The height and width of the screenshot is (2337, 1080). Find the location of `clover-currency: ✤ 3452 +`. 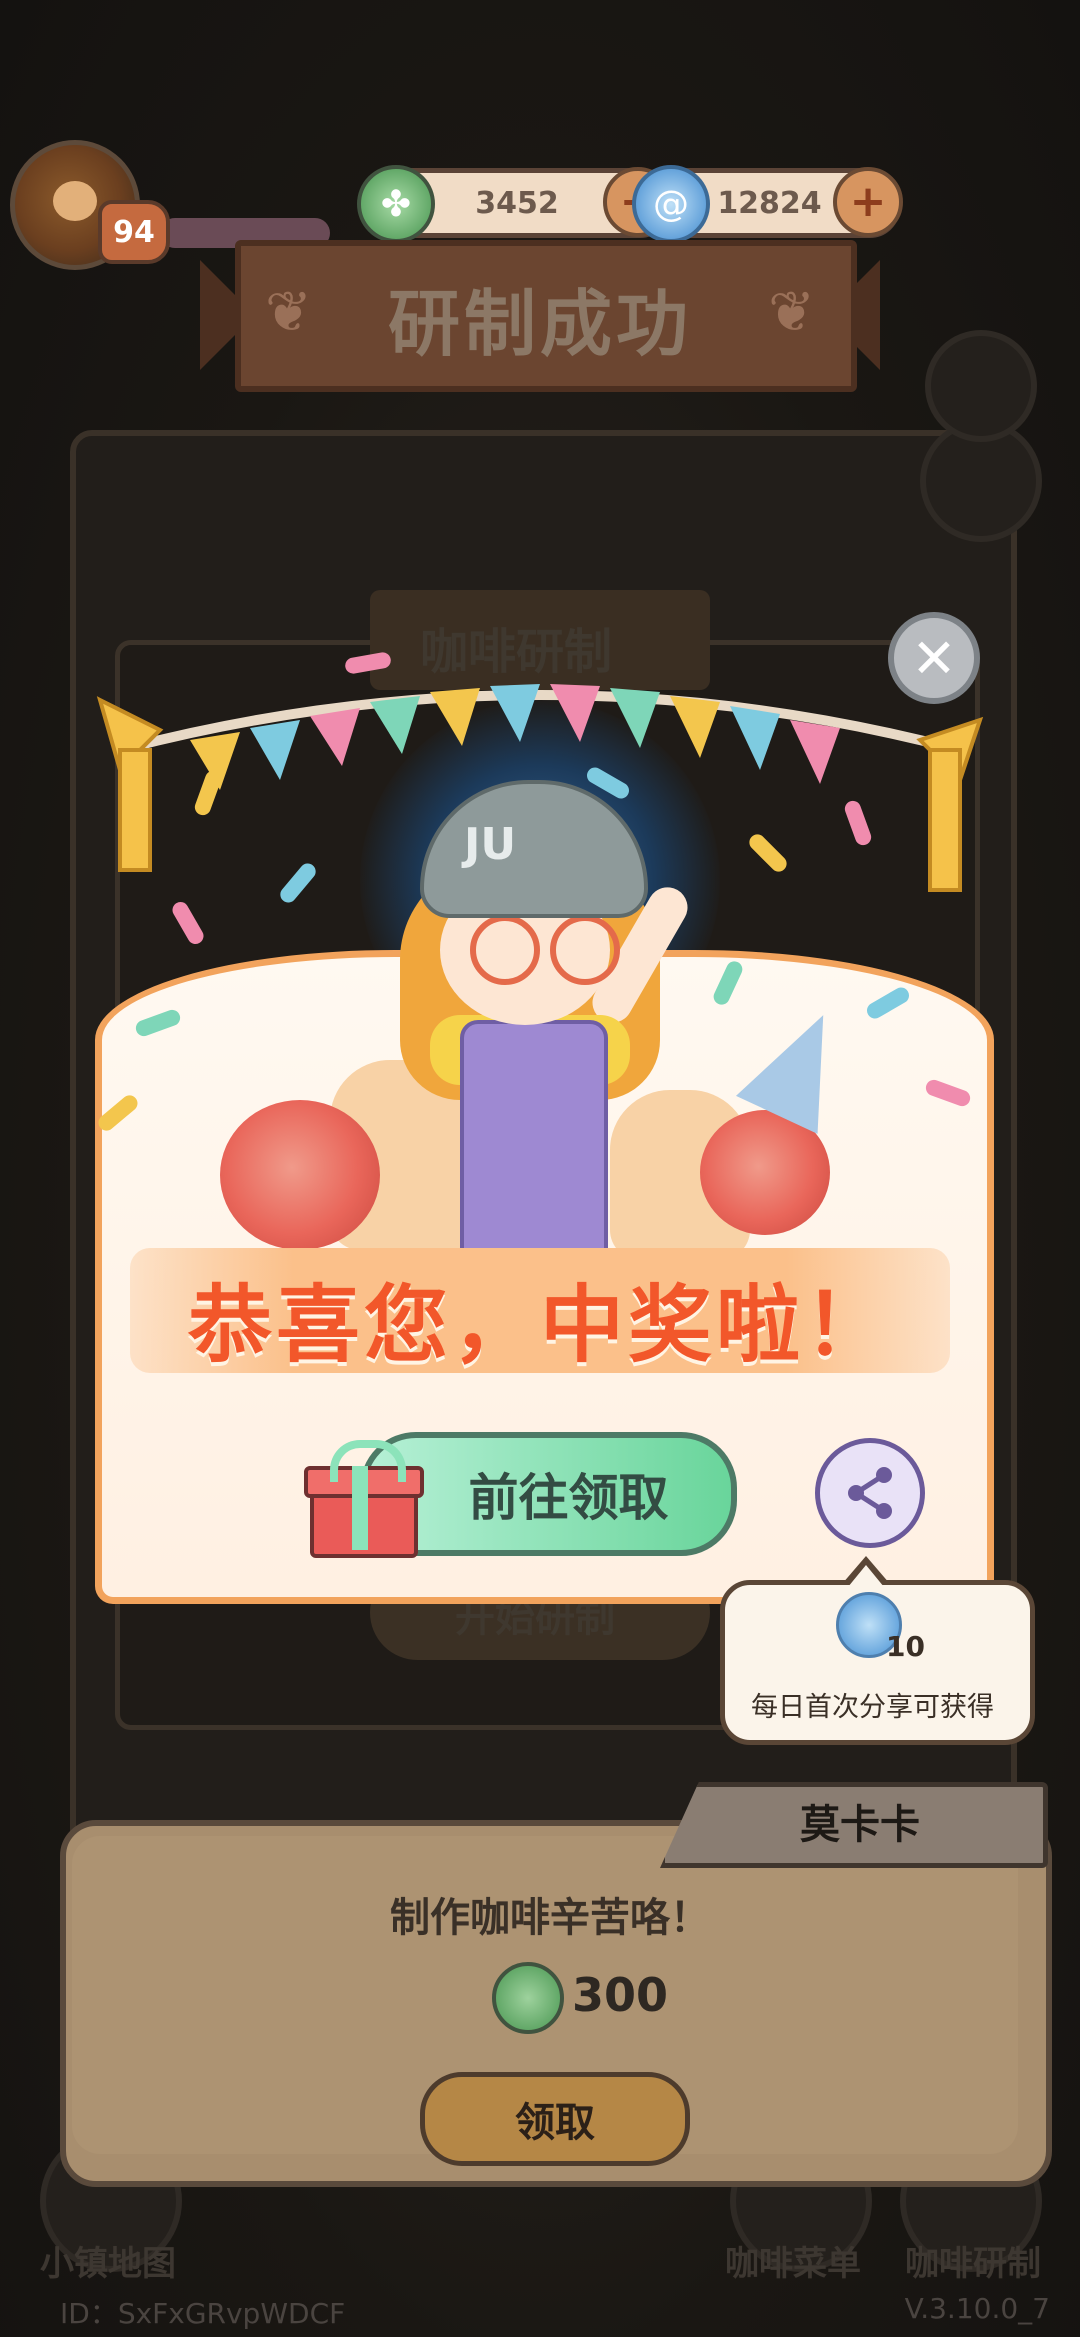

clover-currency: ✤ 3452 + is located at coordinates (515, 204).